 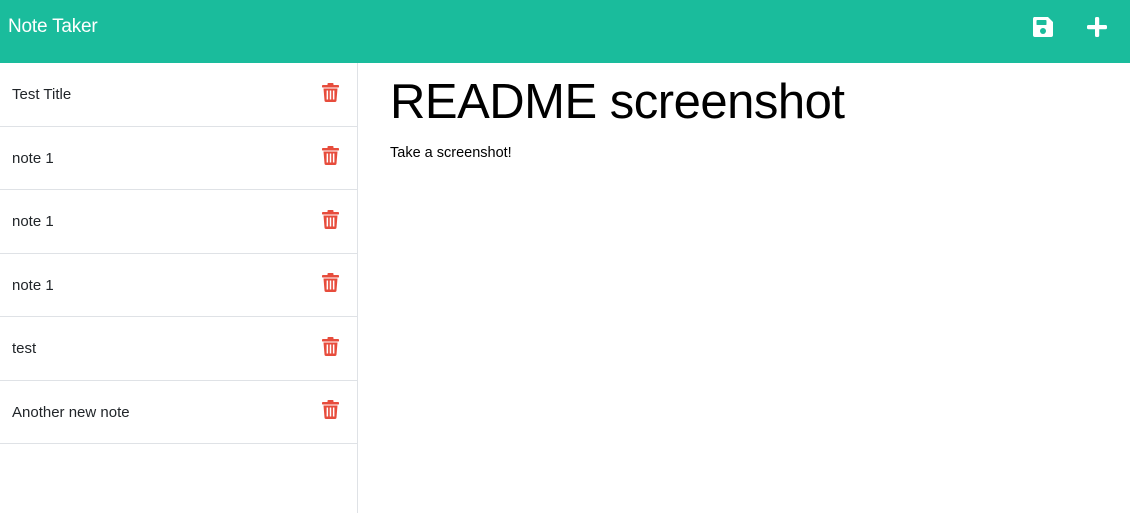 I want to click on list-item: Another new note, so click(x=178, y=412).